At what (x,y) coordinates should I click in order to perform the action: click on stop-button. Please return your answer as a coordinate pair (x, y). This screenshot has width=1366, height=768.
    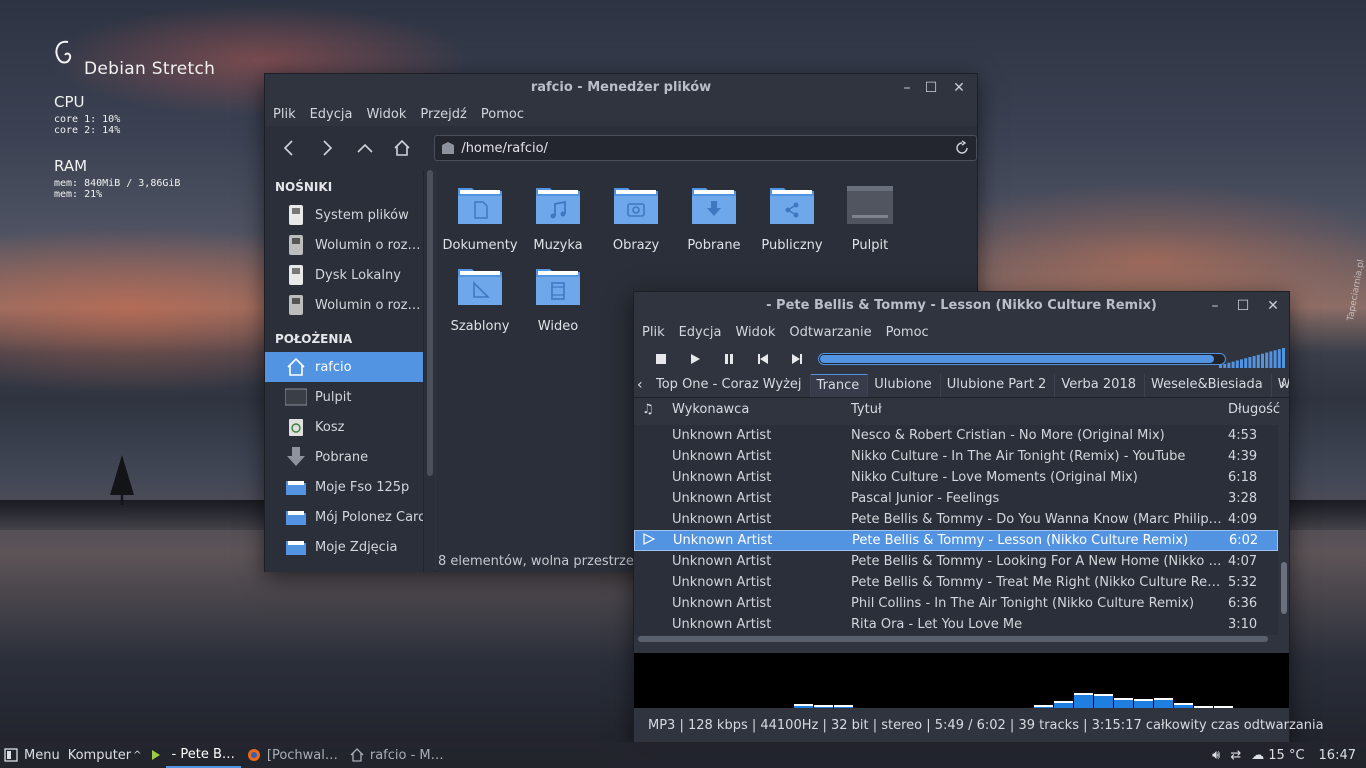
    Looking at the image, I should click on (661, 359).